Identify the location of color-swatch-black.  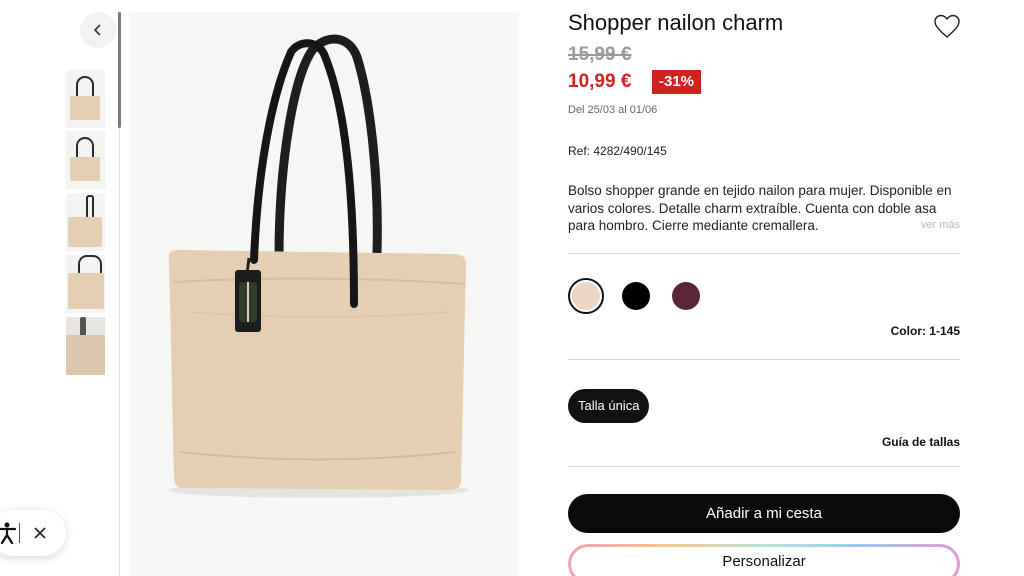
(636, 296).